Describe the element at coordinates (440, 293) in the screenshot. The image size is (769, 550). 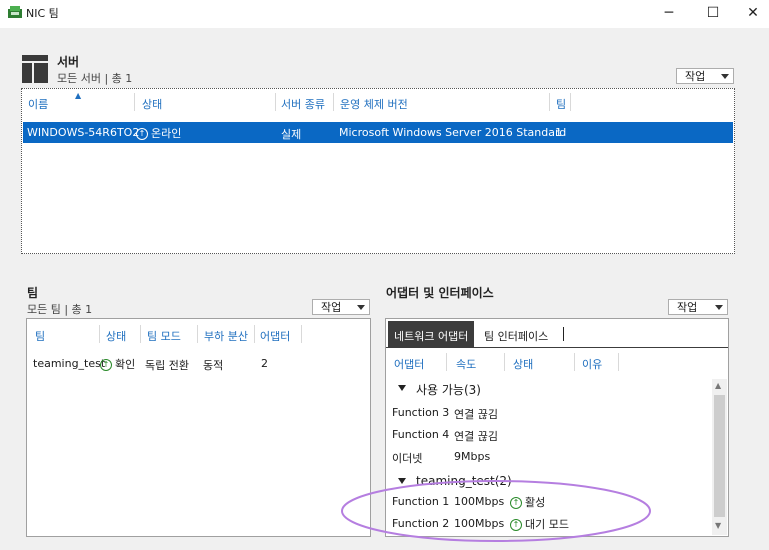
I see `adapters-title: 어댑터 및 인터페이스` at that location.